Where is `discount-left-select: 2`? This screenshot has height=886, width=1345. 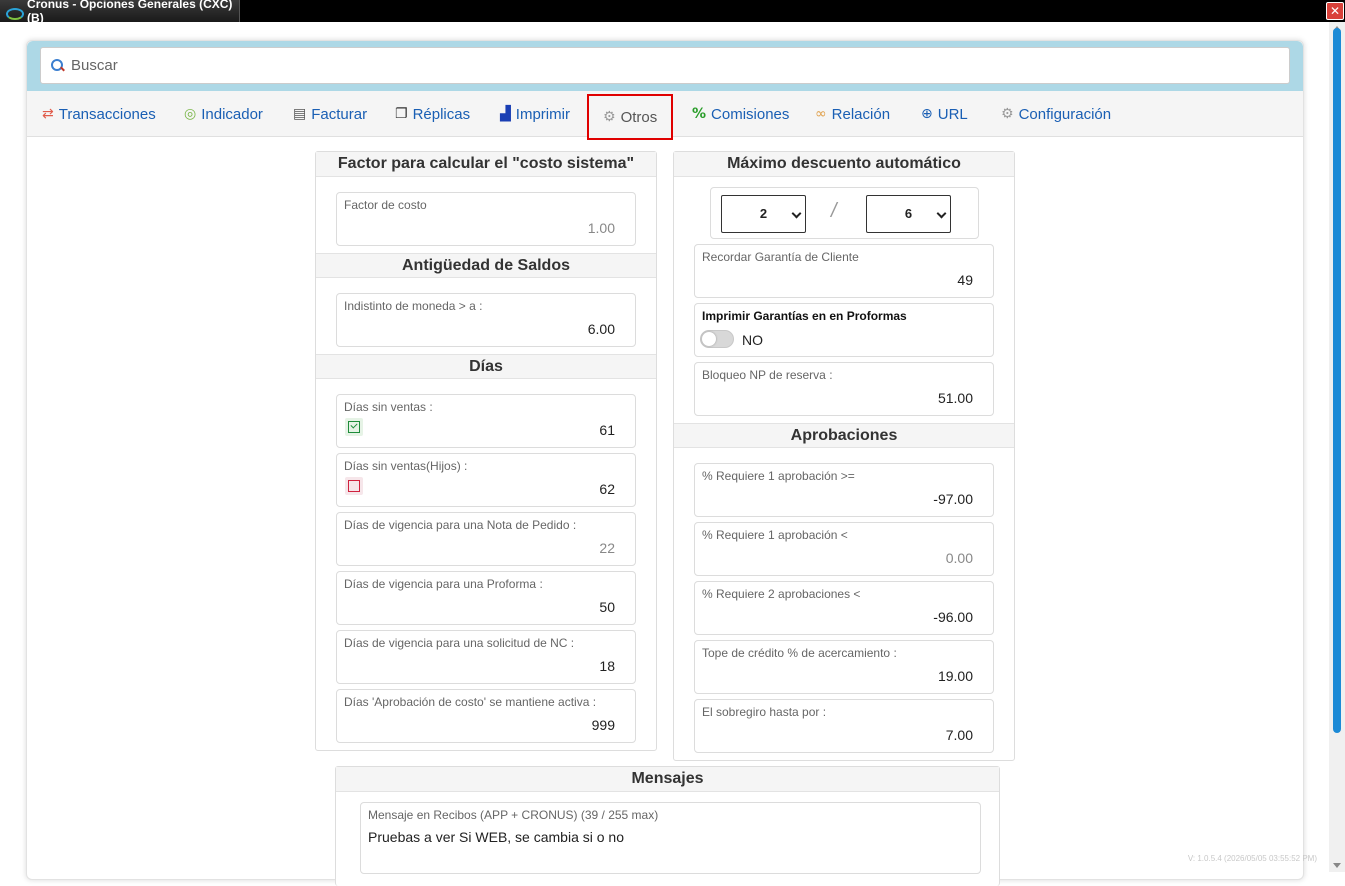 discount-left-select: 2 is located at coordinates (763, 214).